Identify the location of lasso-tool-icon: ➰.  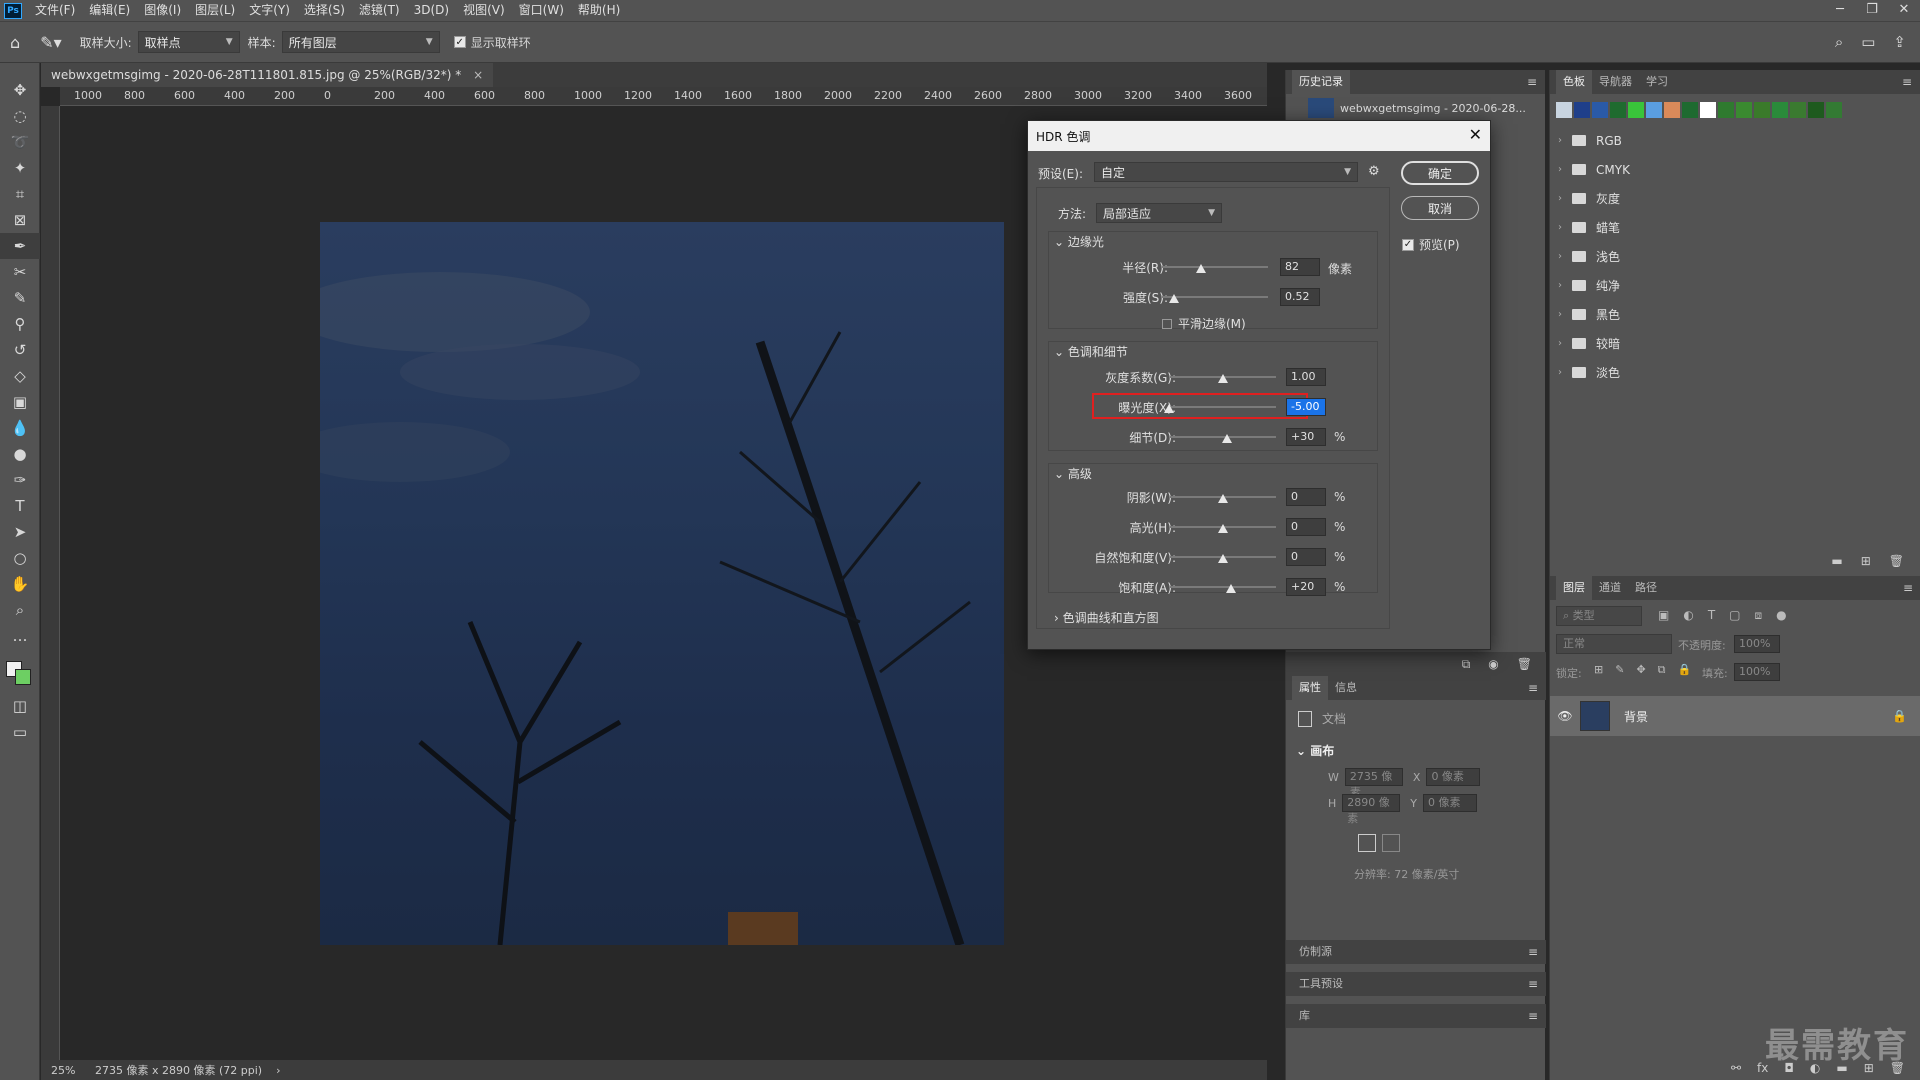
(20, 142).